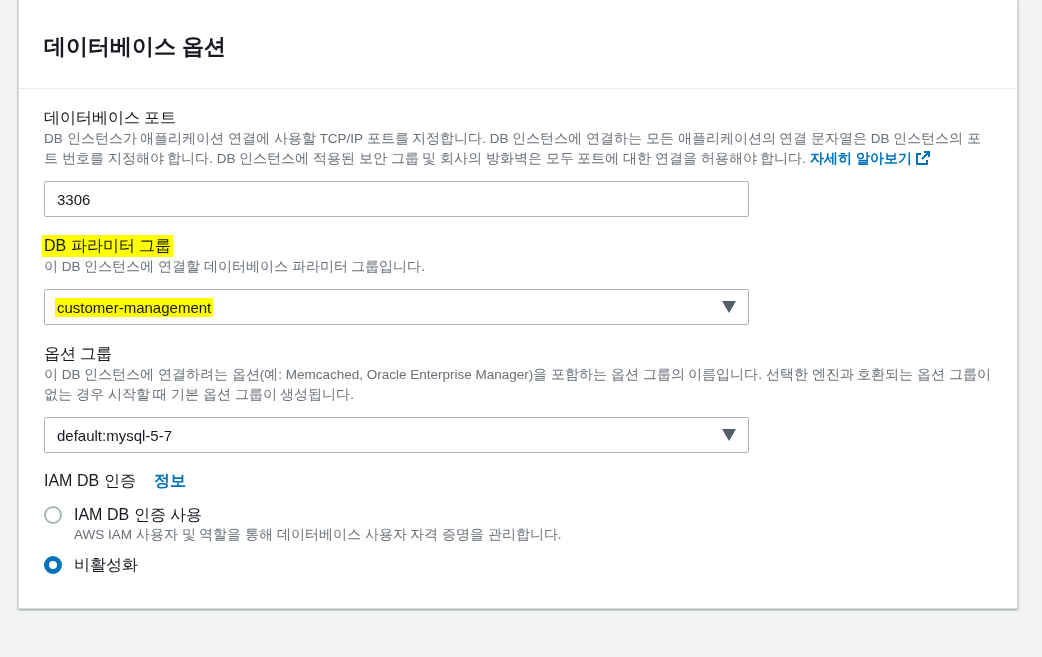  I want to click on learn-more-link: 자세히 알아보기, so click(870, 158).